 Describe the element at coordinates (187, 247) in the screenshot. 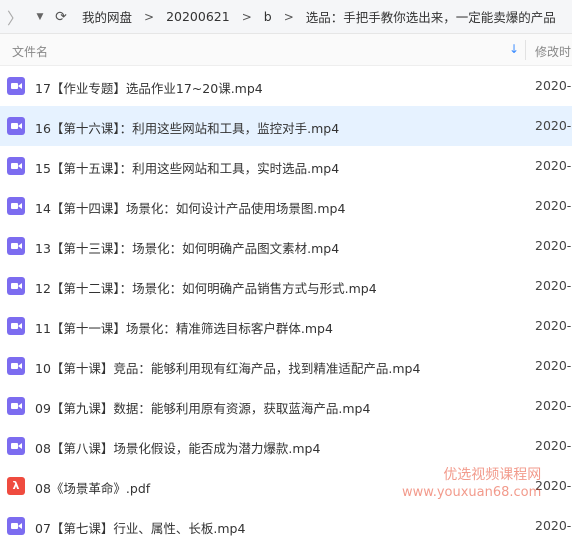

I see `file-name: 13【第十三课】：场景化：如何明确产品图文素材.mp4` at that location.